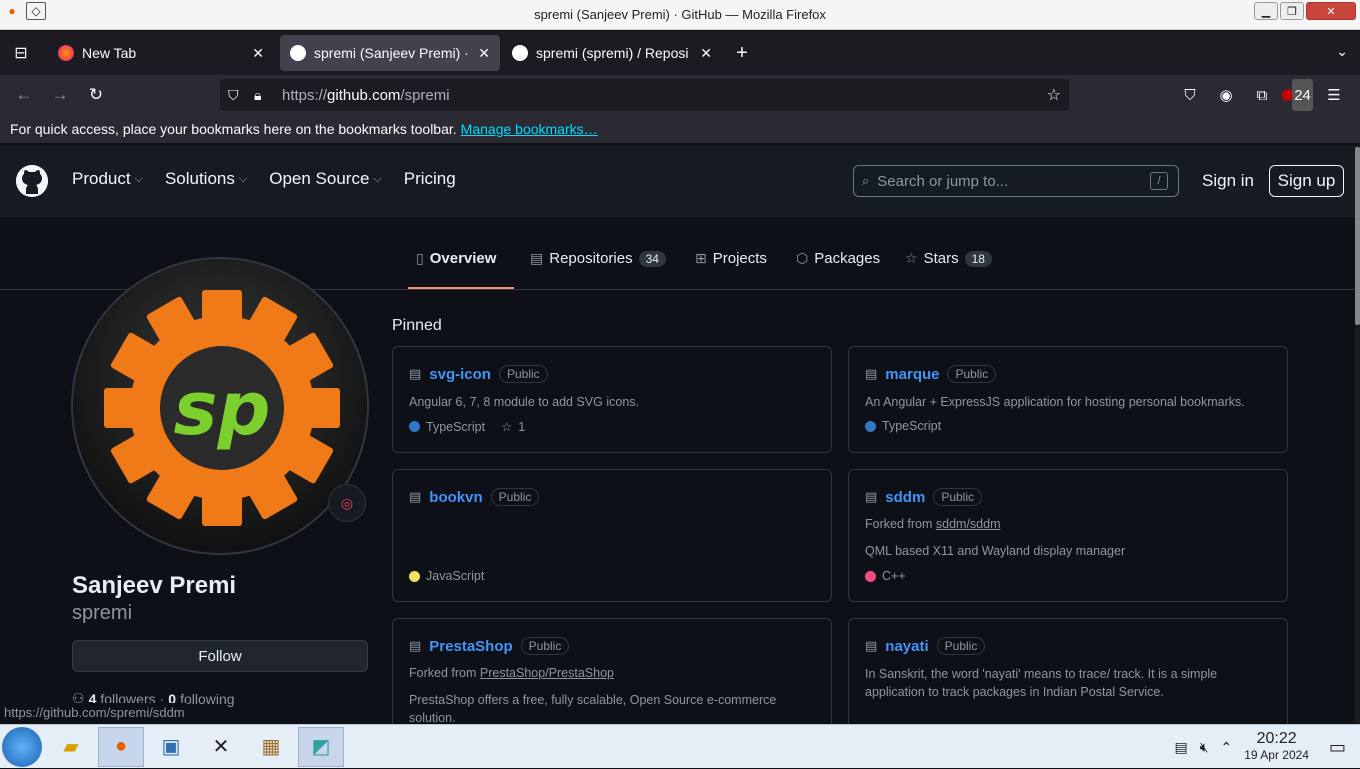  Describe the element at coordinates (521, 427) in the screenshot. I see `repo-stars: 1` at that location.